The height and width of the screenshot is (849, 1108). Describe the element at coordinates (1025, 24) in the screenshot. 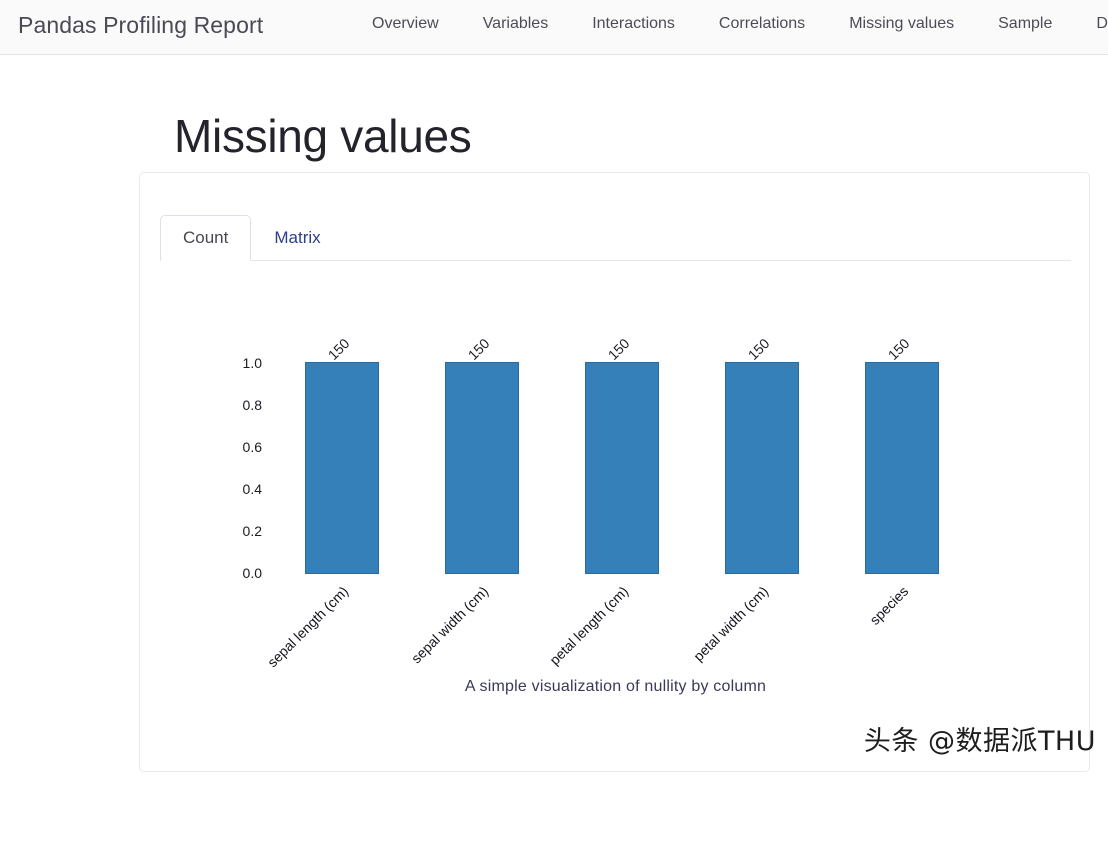

I see `nav-item-sample: Sample` at that location.